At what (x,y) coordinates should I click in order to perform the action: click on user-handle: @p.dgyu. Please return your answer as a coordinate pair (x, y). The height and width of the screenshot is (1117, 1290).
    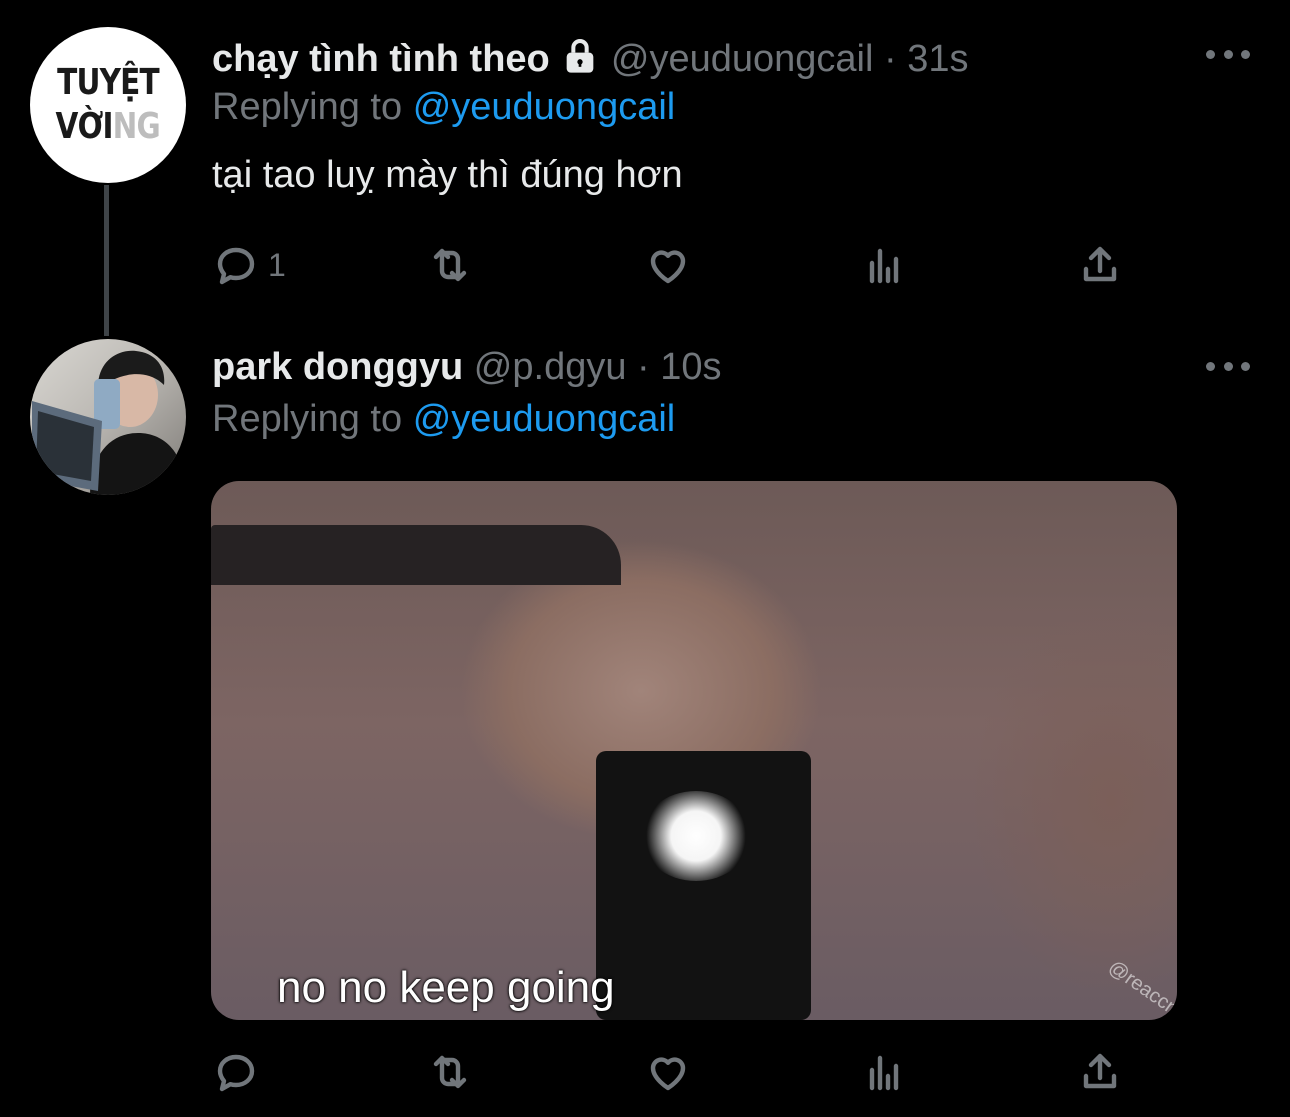
    Looking at the image, I should click on (550, 367).